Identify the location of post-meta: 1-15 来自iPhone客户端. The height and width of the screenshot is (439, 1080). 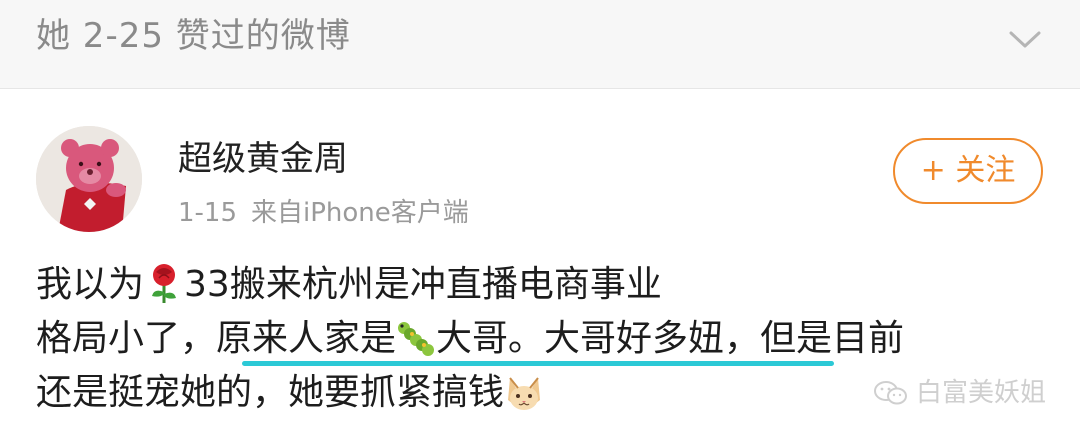
(323, 213).